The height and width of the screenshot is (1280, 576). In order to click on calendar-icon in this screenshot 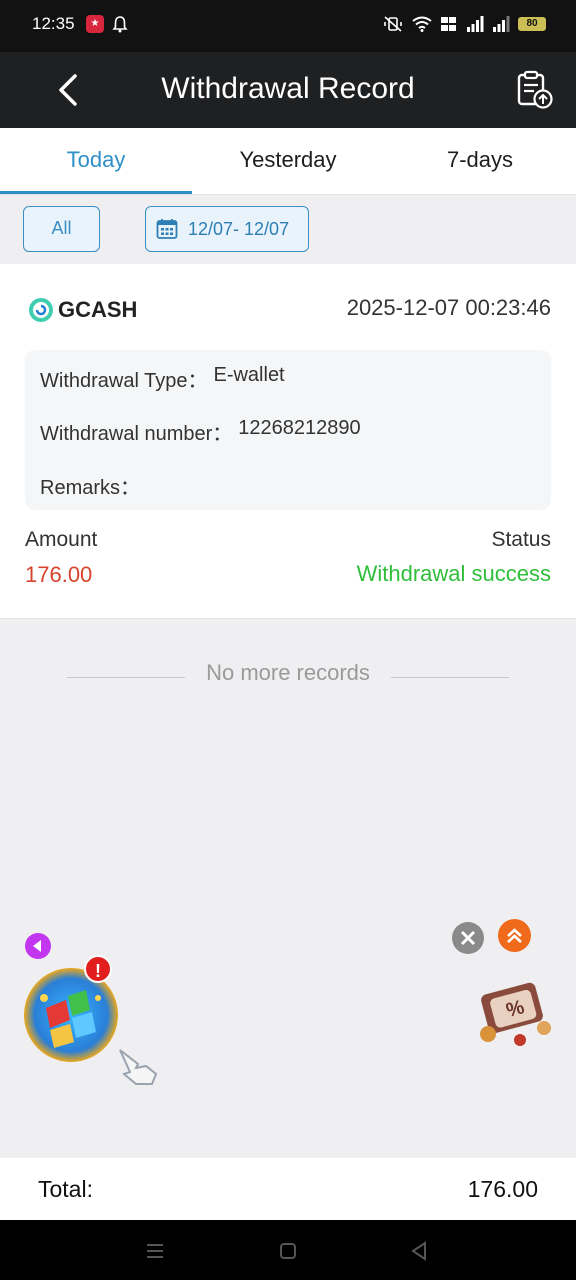, I will do `click(167, 229)`.